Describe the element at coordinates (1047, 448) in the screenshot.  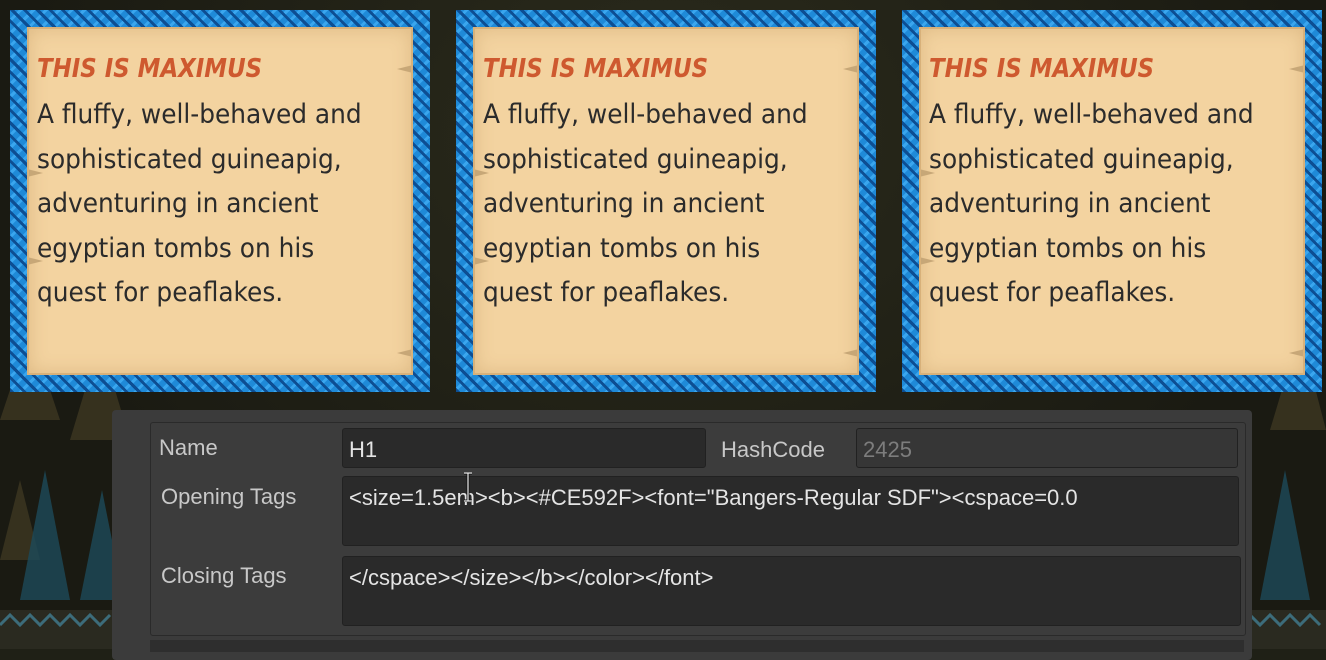
I see `hashcode-field: 2425` at that location.